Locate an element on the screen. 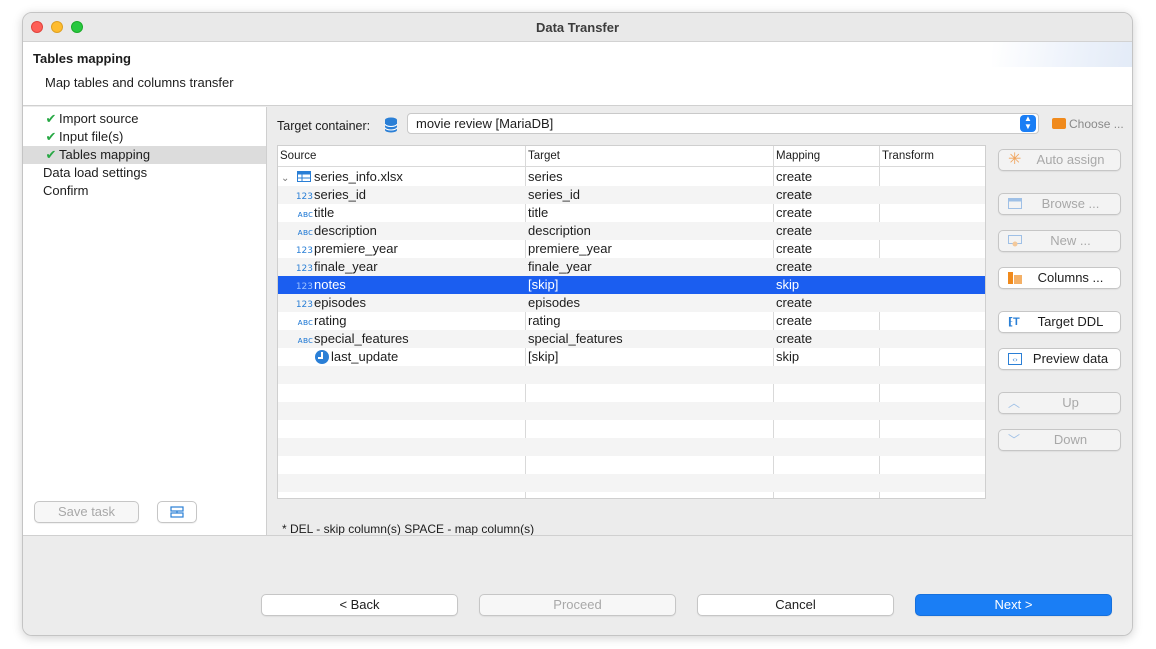 The height and width of the screenshot is (649, 1156). table-browse-icon is located at coordinates (1015, 204).